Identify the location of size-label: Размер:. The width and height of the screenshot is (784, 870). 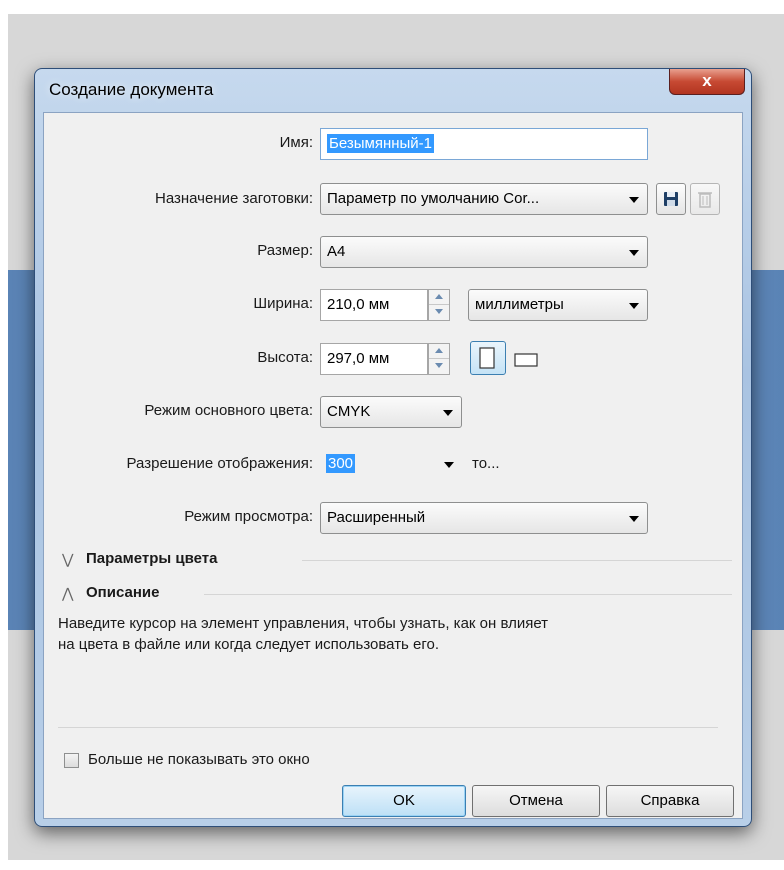
(285, 250).